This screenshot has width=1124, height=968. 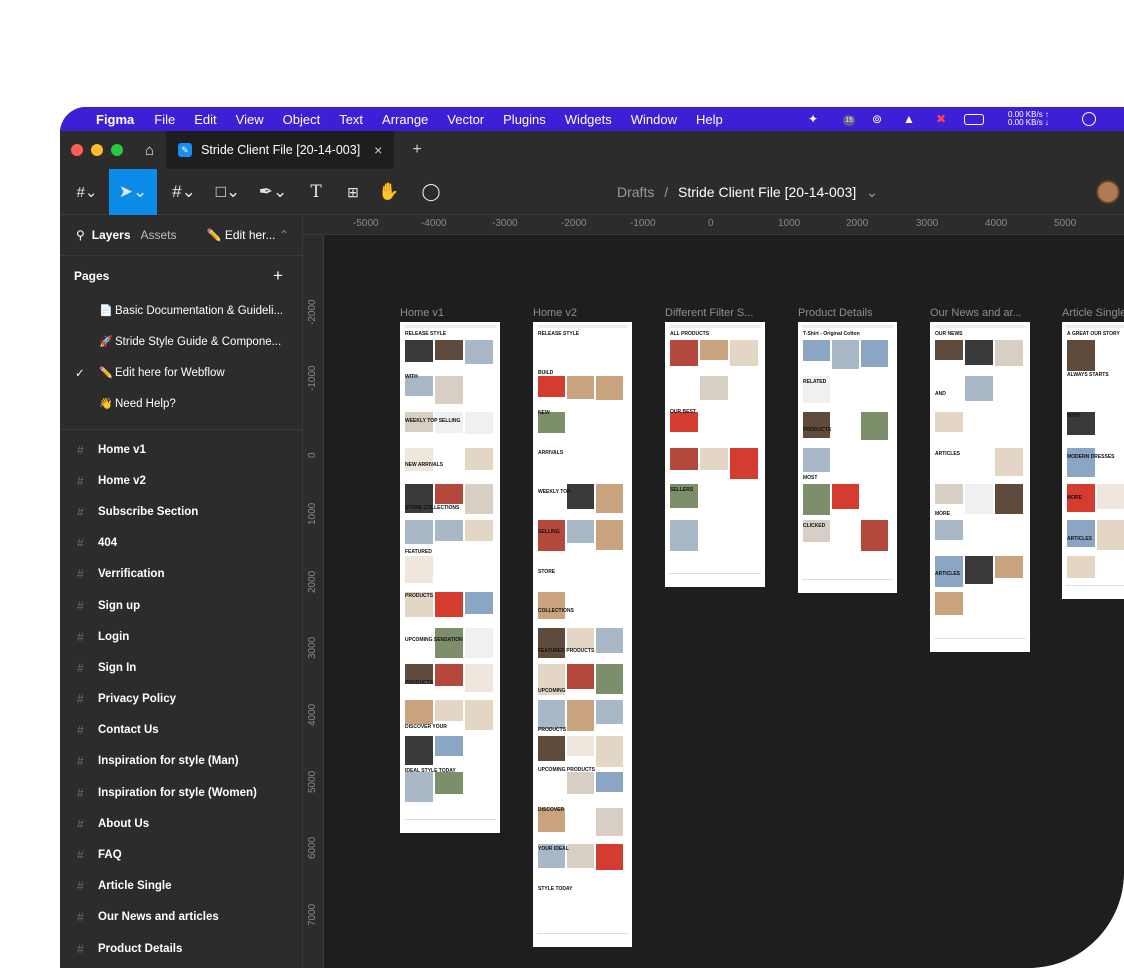 What do you see at coordinates (553, 849) in the screenshot?
I see `frame-heading: YOUR IDEAL` at bounding box center [553, 849].